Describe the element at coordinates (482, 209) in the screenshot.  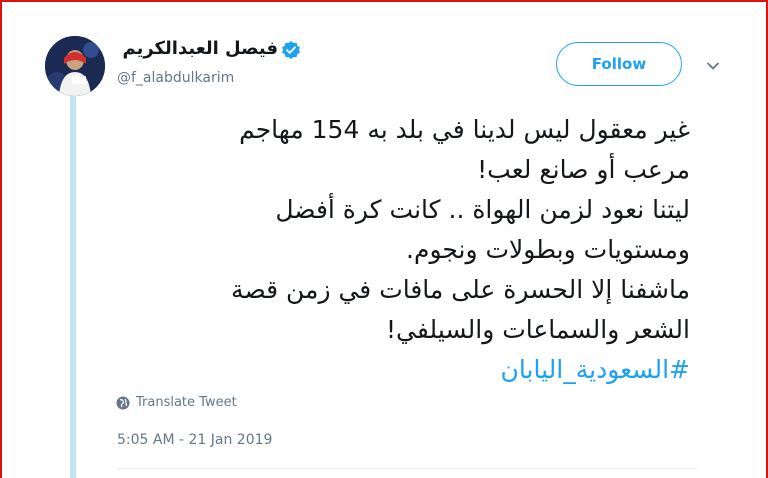
I see `tweet-line: ليتنا نعود لزمن الهواة .. كانت كرة أفضل` at that location.